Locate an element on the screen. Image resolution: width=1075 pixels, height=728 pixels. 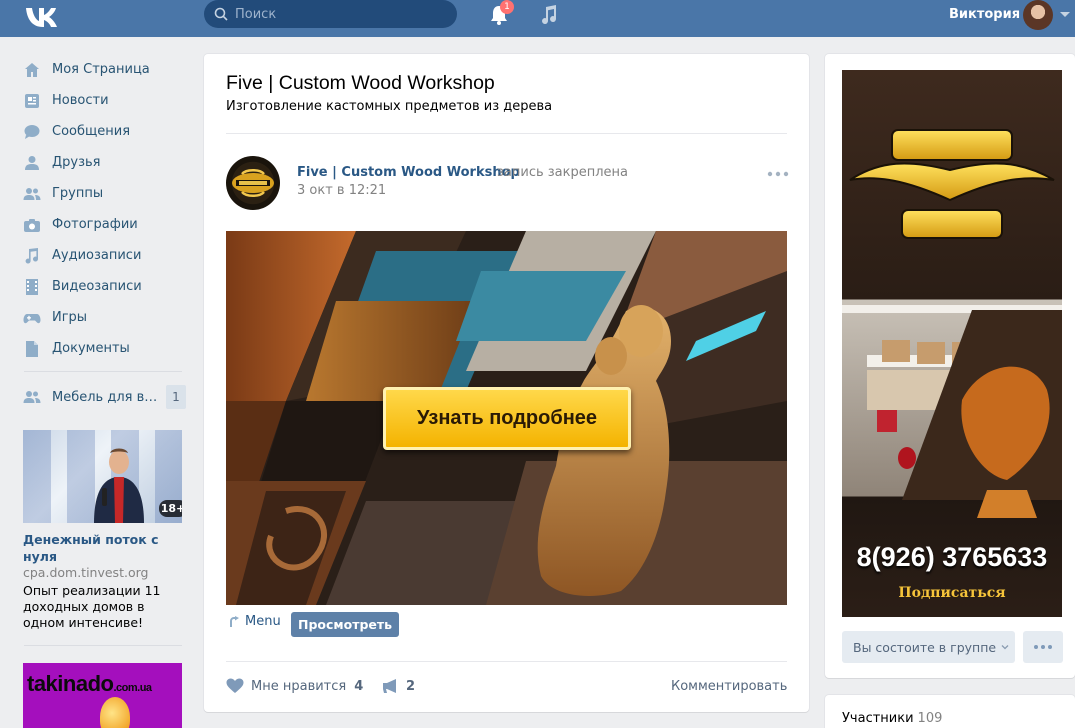
membership-dropdown-button: Вы состоите в группе is located at coordinates (928, 647).